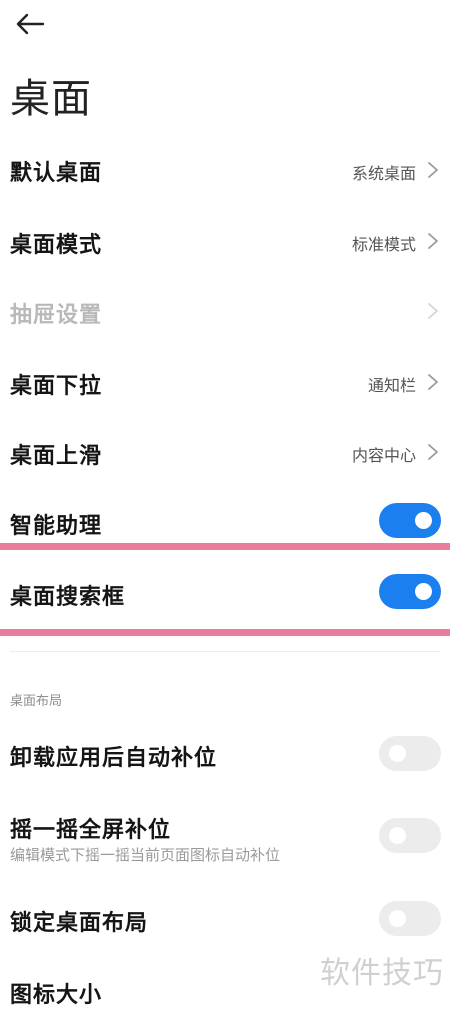 The height and width of the screenshot is (1009, 450). What do you see at coordinates (79, 923) in the screenshot?
I see `row-label: 锁定桌面布局` at bounding box center [79, 923].